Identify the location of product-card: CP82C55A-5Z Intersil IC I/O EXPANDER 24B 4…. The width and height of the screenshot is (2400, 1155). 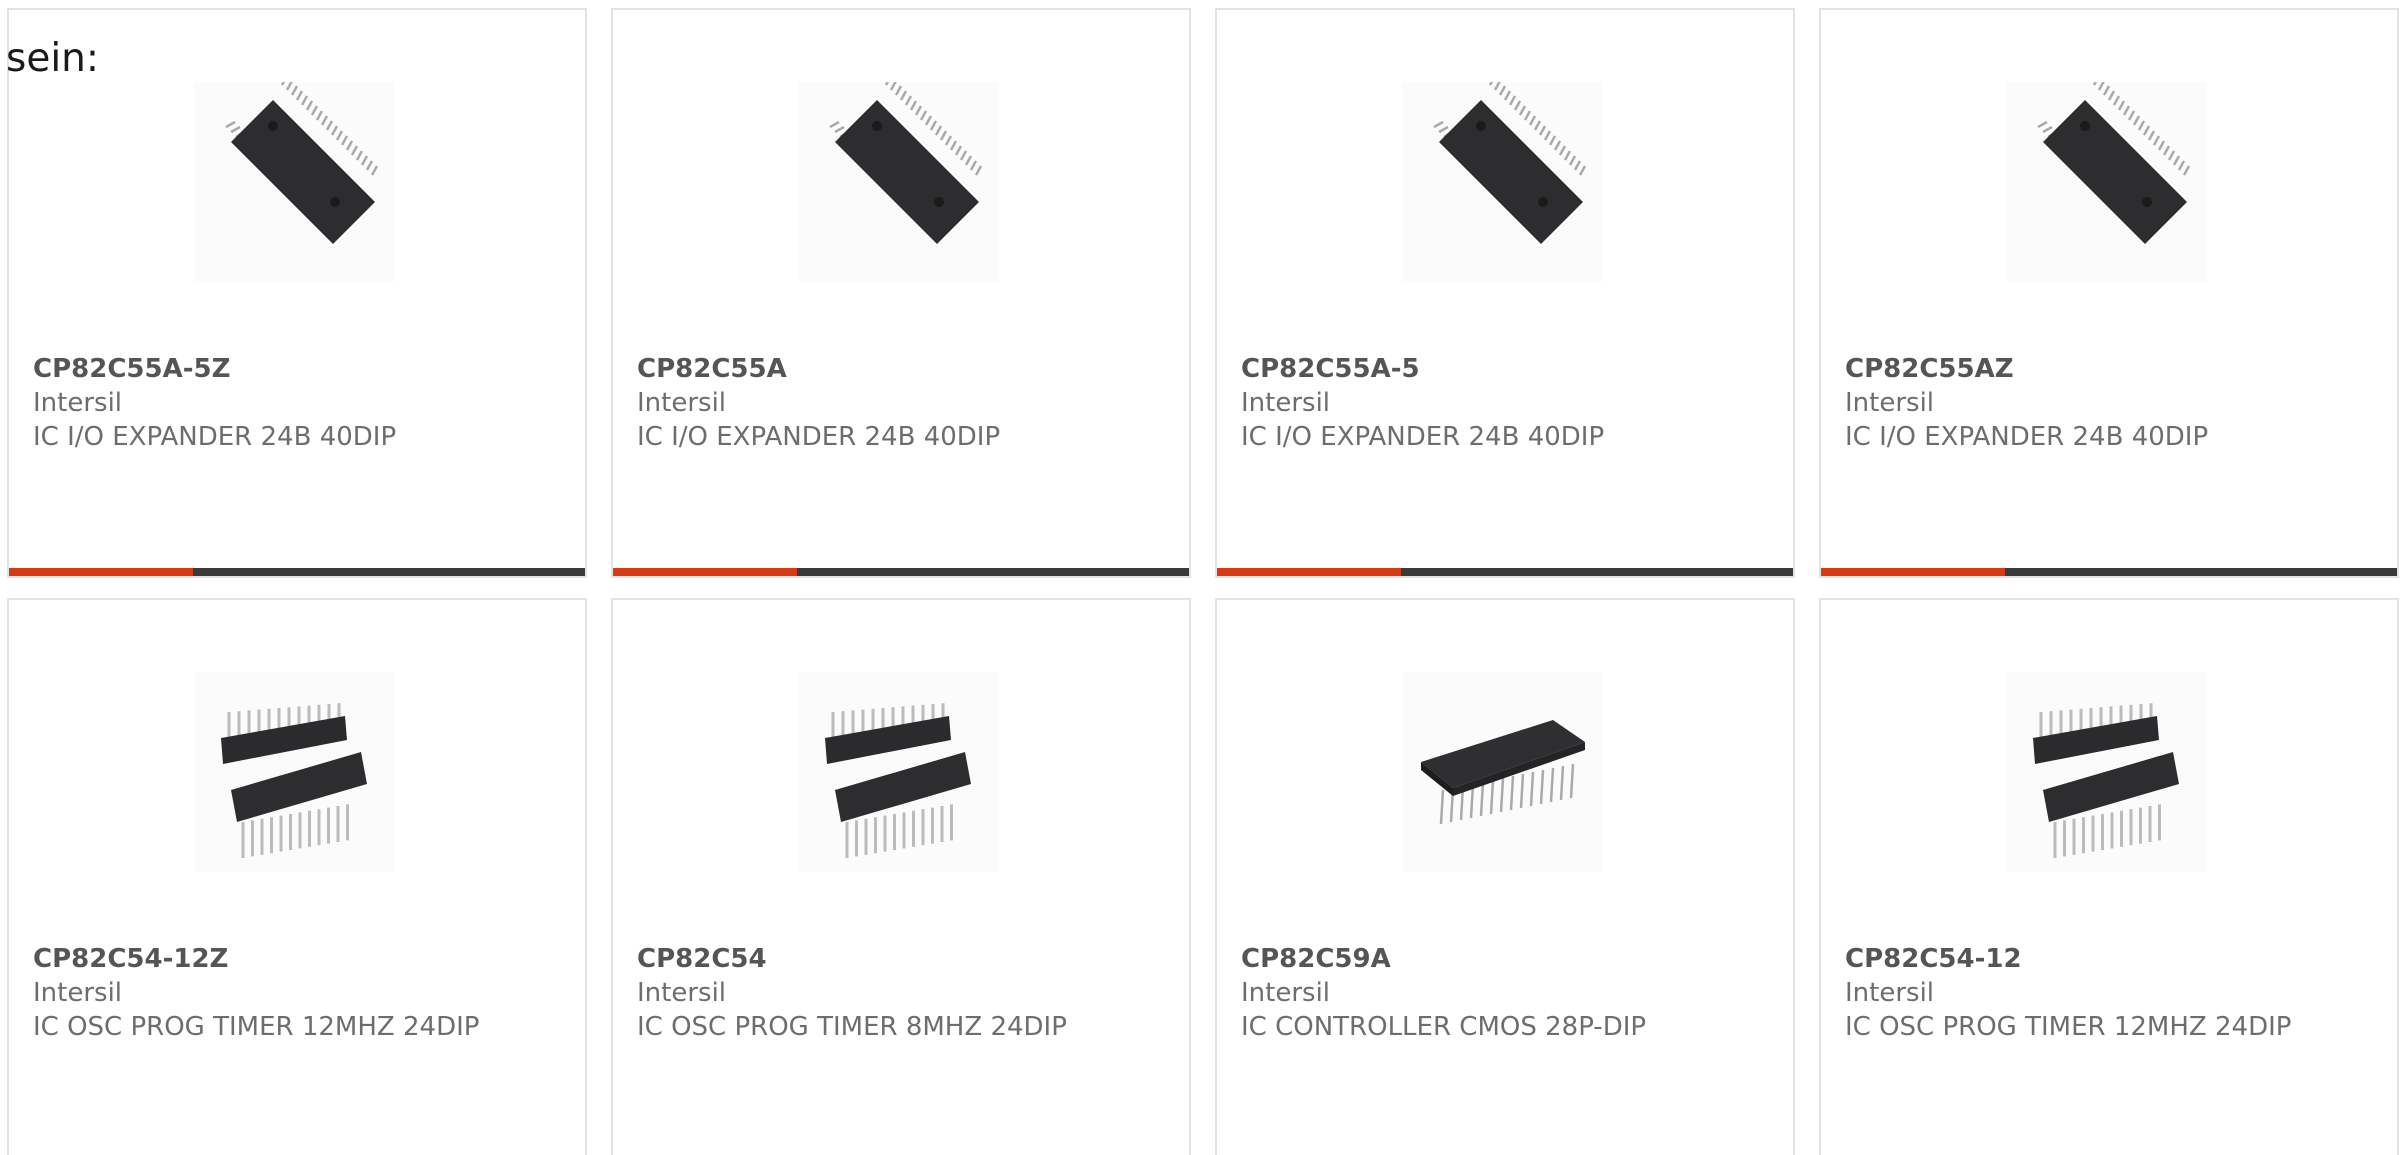
(297, 293).